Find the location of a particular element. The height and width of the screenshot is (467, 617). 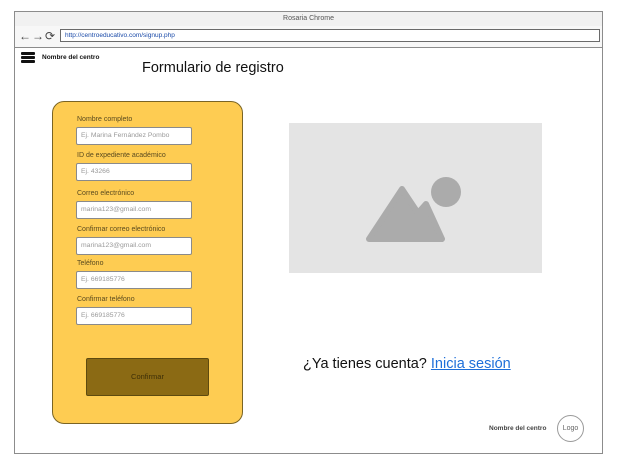

login-link: Inicia sesión is located at coordinates (471, 364).